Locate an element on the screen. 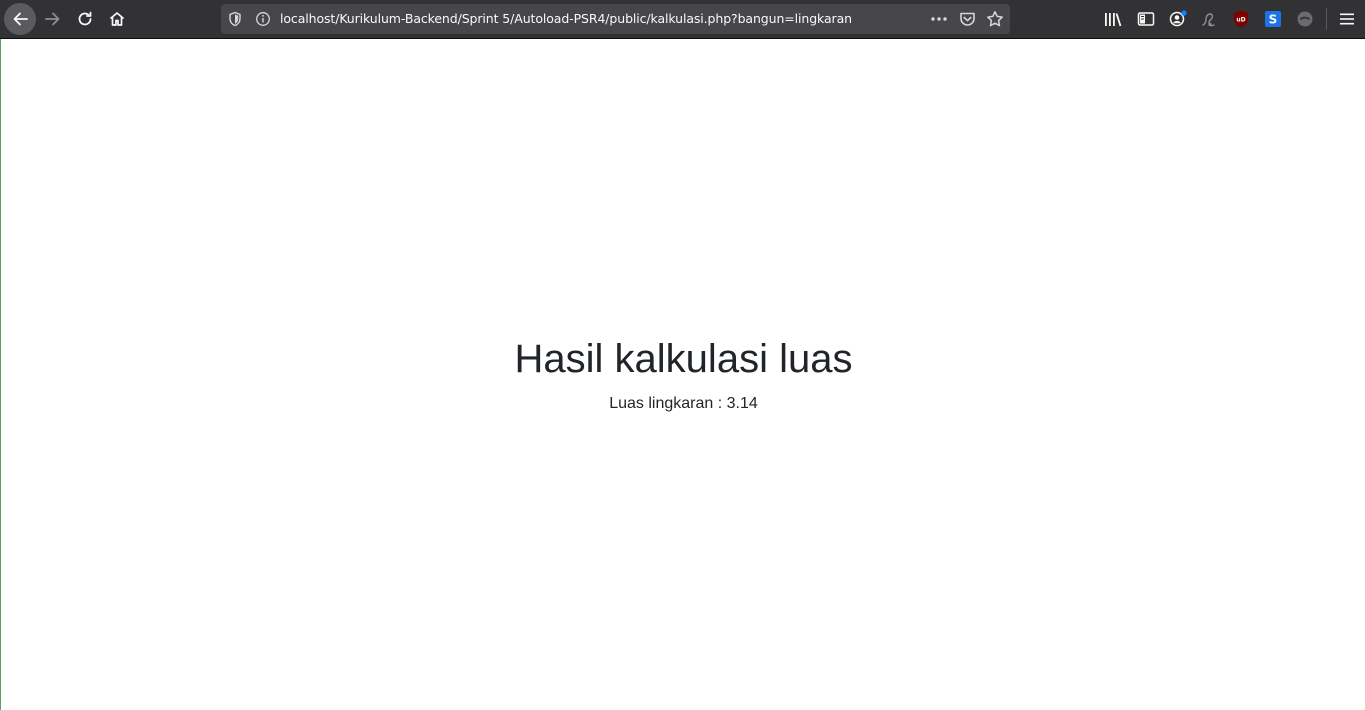 Image resolution: width=1365 pixels, height=710 pixels. menu-icon is located at coordinates (1347, 19).